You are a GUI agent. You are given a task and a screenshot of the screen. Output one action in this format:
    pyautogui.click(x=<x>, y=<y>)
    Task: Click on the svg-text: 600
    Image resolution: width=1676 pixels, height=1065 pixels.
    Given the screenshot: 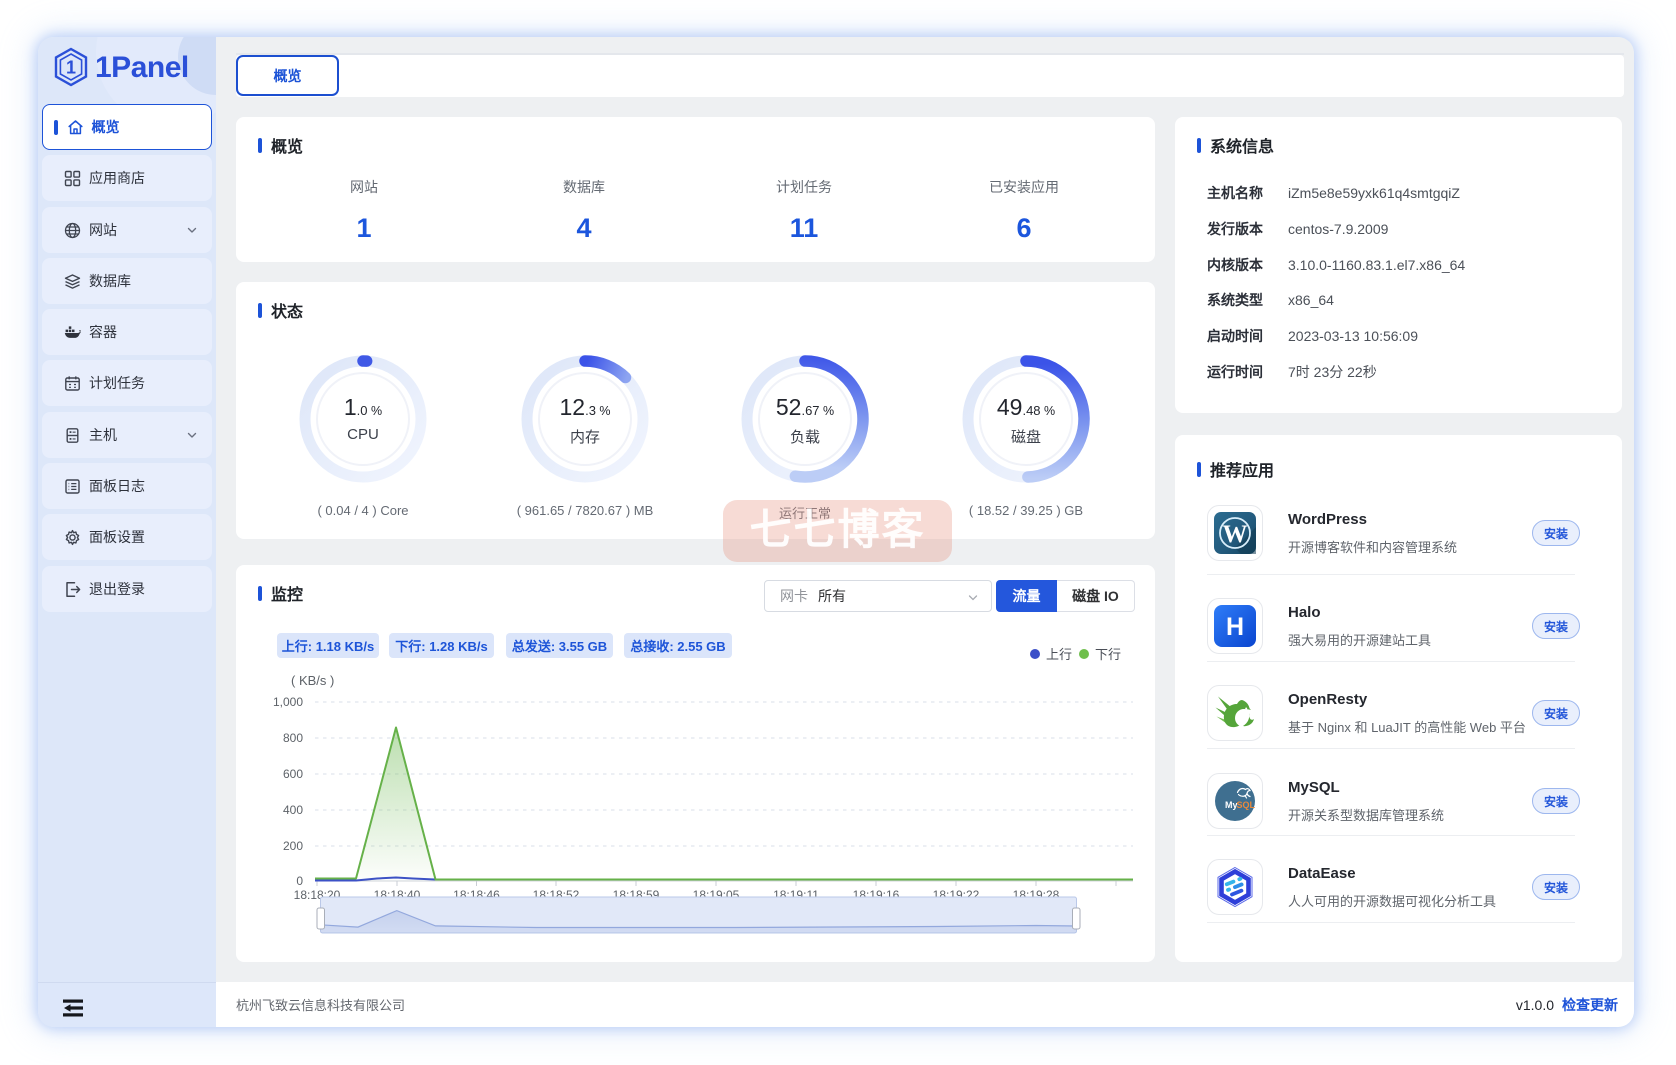 What is the action you would take?
    pyautogui.click(x=293, y=774)
    